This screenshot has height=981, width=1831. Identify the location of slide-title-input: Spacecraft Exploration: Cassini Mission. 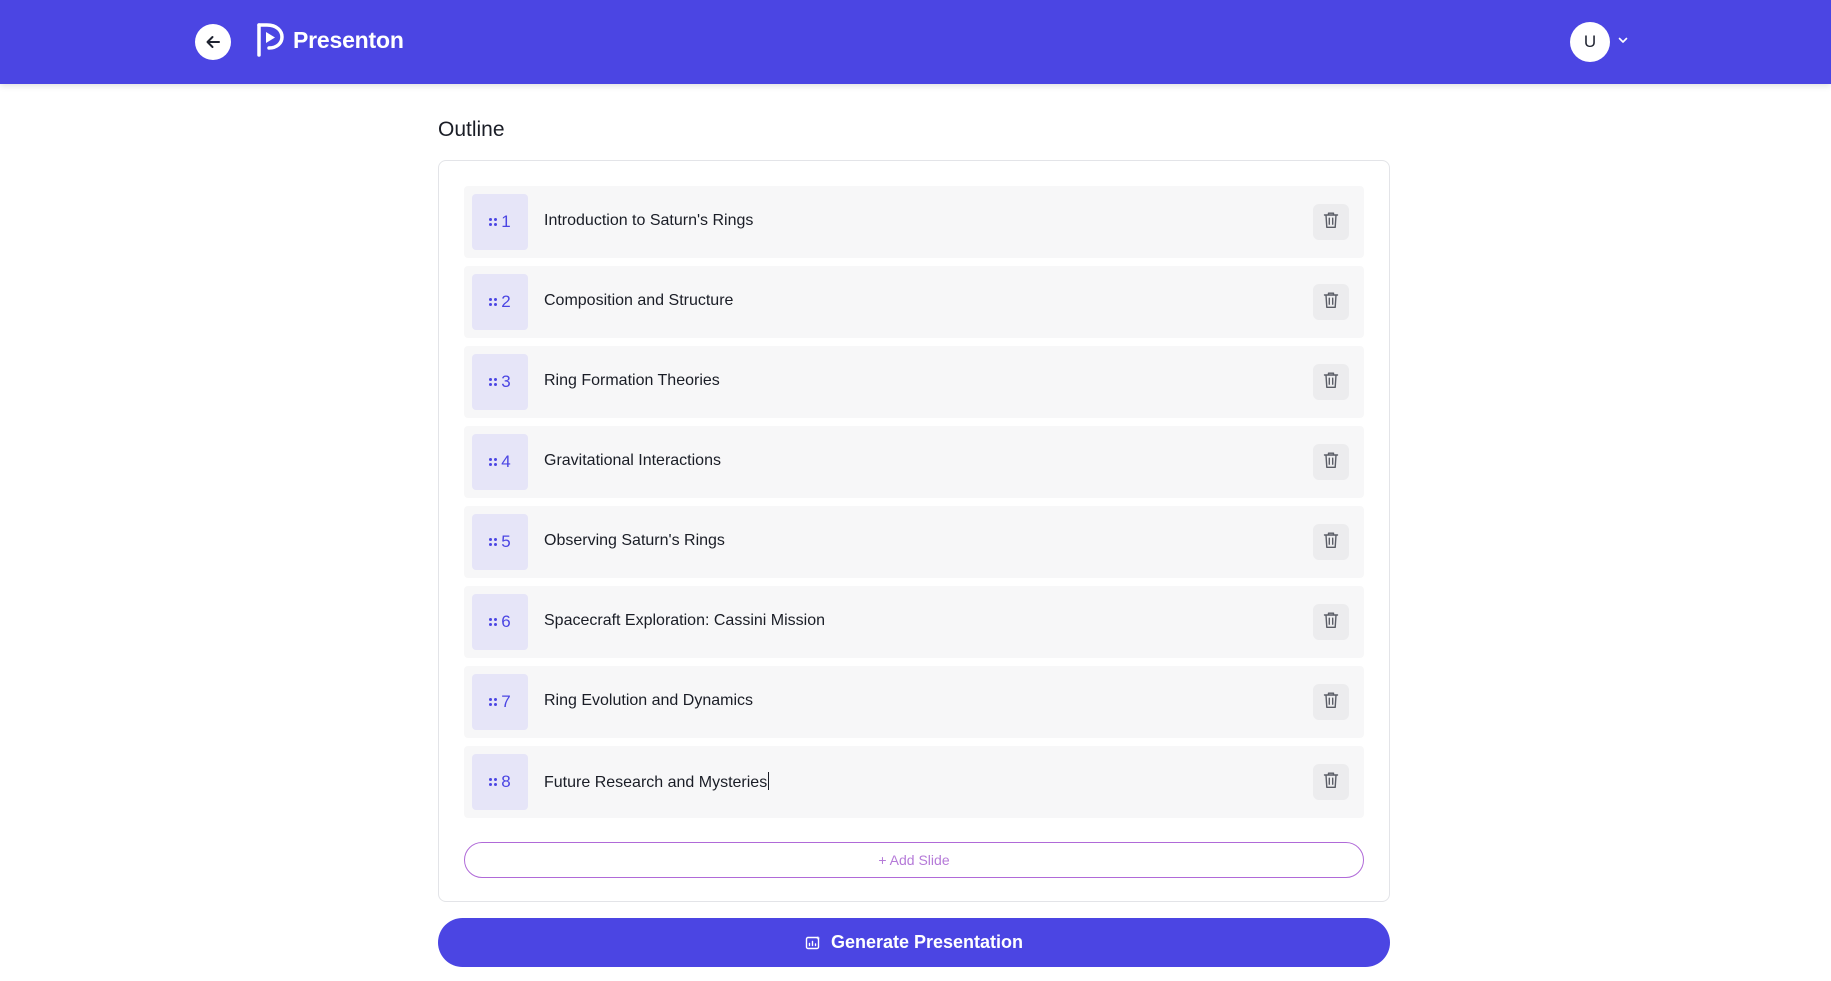
(684, 621).